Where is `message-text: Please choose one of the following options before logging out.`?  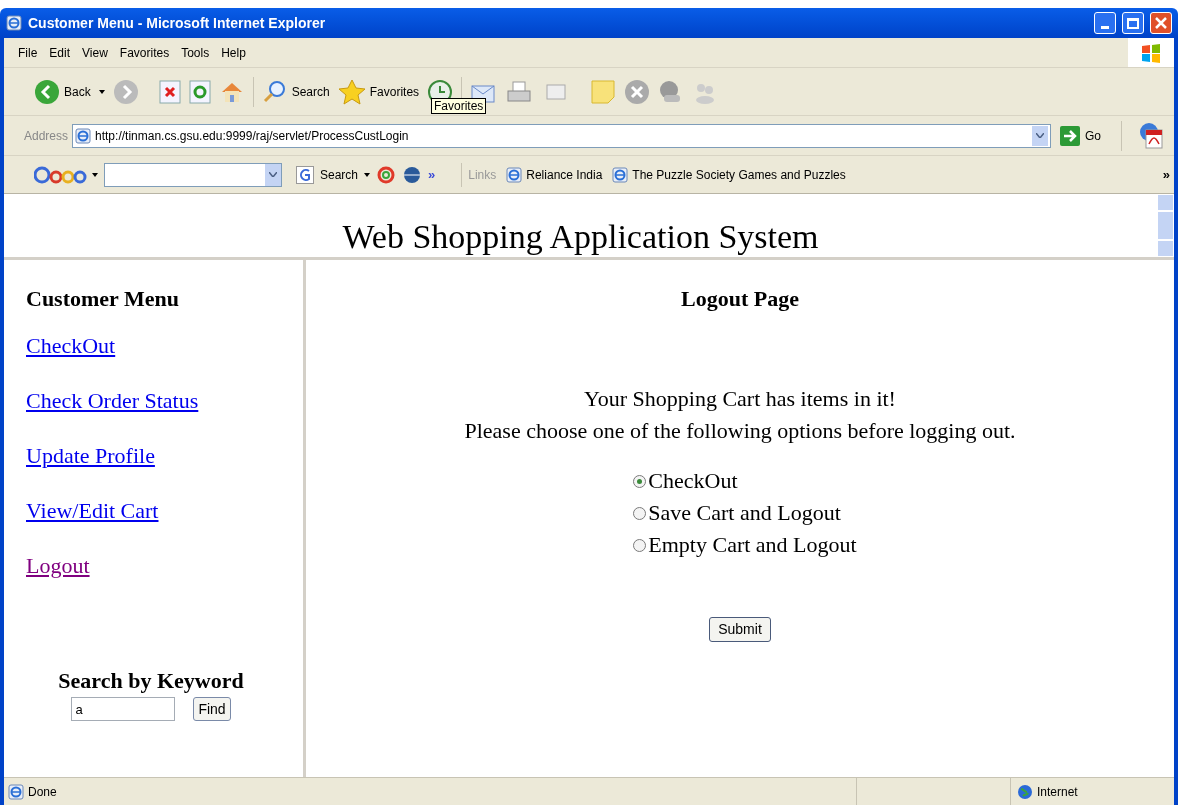 message-text: Please choose one of the following options before logging out. is located at coordinates (740, 431).